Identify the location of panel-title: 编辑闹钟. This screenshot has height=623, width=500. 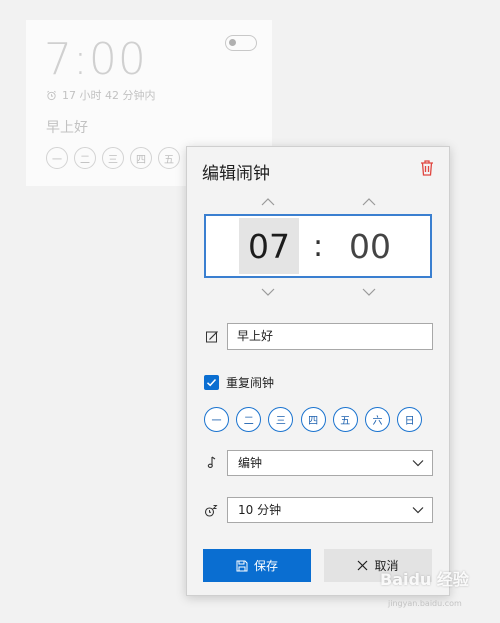
(236, 174).